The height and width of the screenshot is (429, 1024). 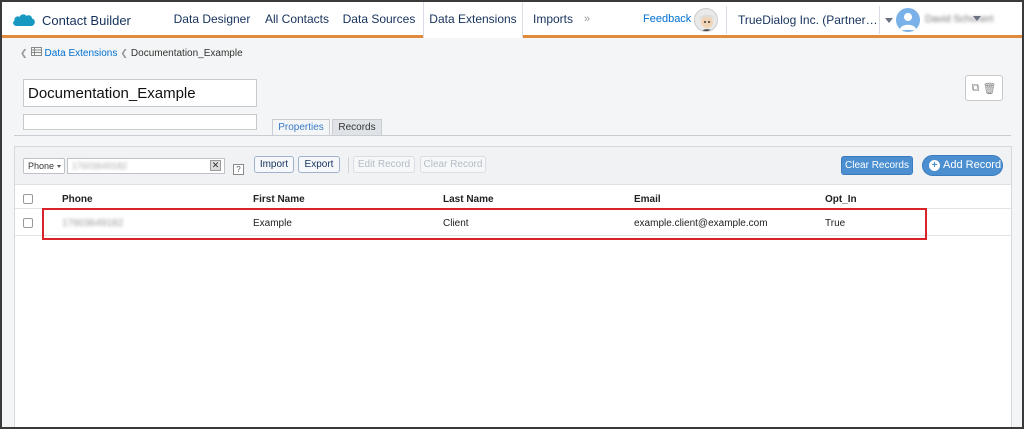 I want to click on filter-field-select: Phone, so click(x=44, y=166).